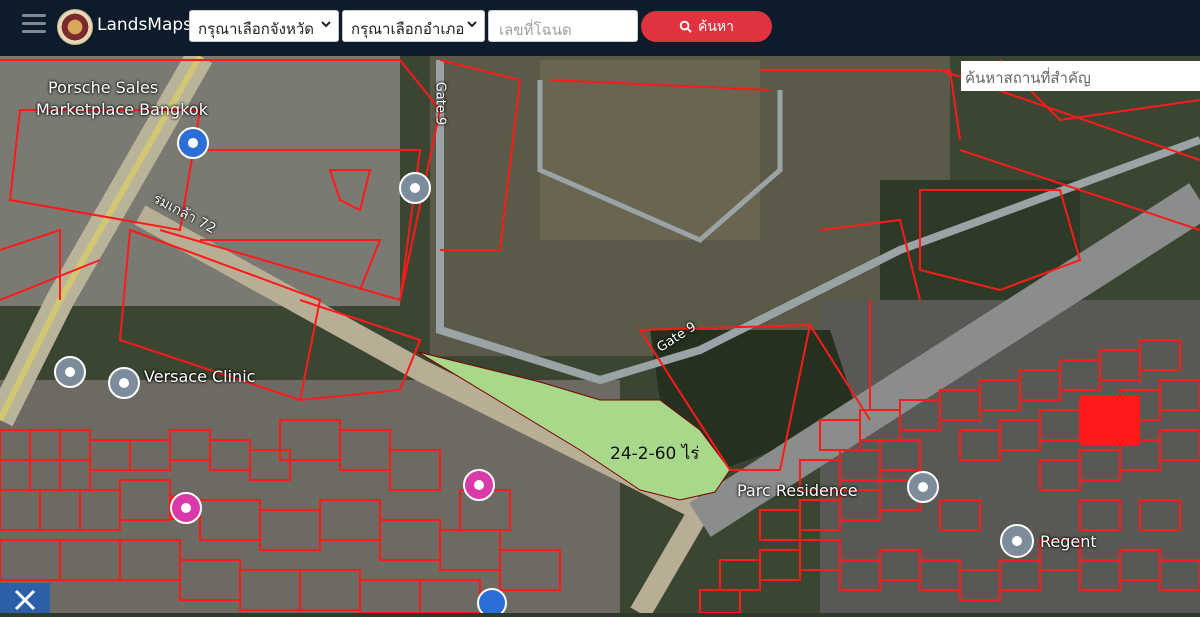 The image size is (1200, 617). Describe the element at coordinates (440, 103) in the screenshot. I see `map-label-gate9: Gate 9` at that location.